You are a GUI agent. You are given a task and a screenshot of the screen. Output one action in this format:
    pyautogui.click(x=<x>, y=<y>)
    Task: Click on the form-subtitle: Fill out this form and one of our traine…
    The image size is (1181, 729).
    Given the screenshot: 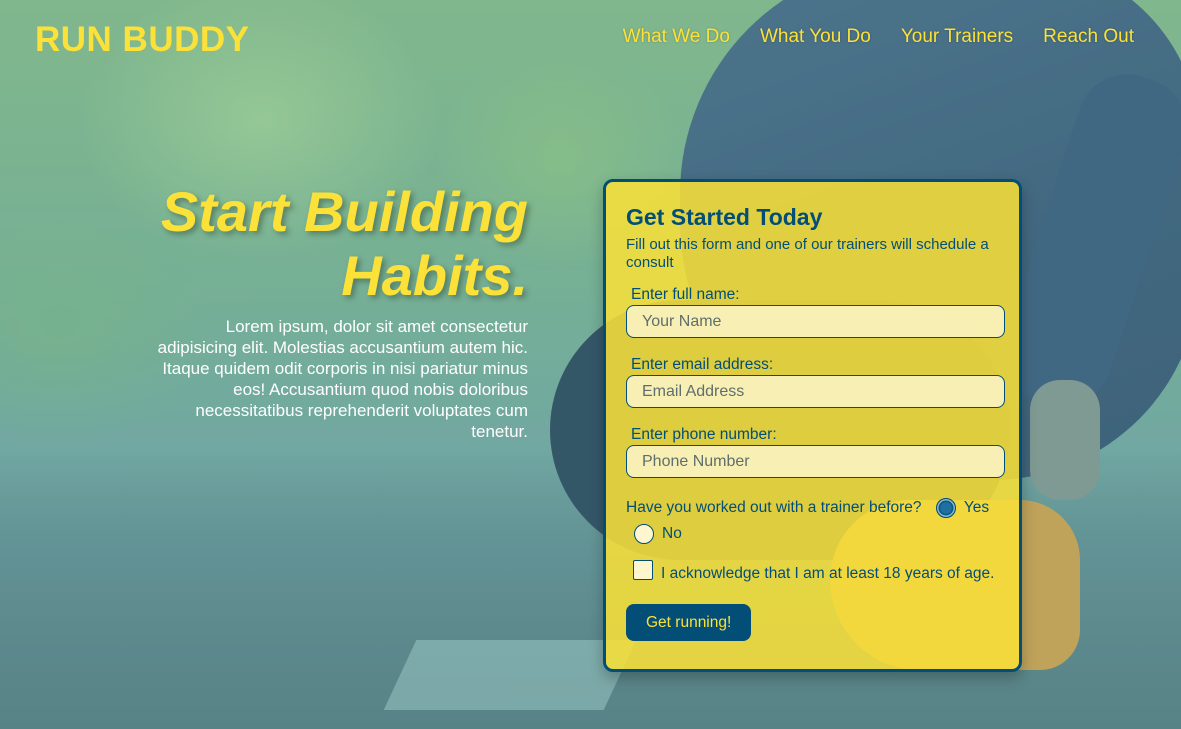 What is the action you would take?
    pyautogui.click(x=807, y=253)
    